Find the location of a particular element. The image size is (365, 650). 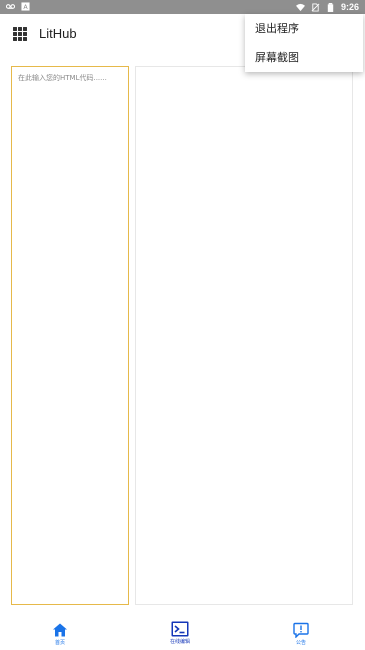

nav-item-home: 首页 is located at coordinates (60, 630).